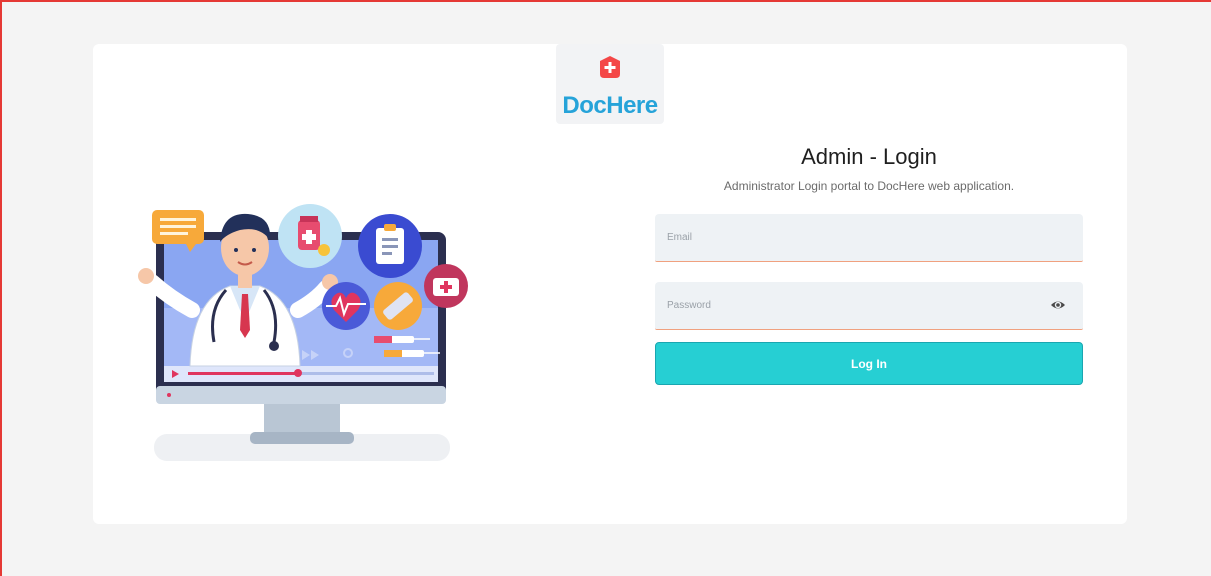 Image resolution: width=1211 pixels, height=576 pixels. What do you see at coordinates (869, 363) in the screenshot?
I see `login-button: Log In` at bounding box center [869, 363].